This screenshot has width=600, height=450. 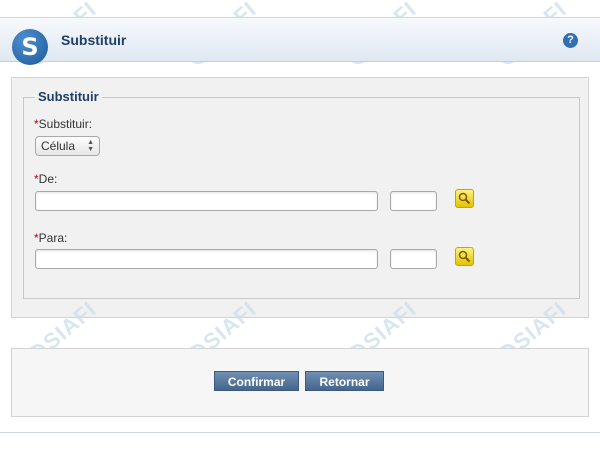 What do you see at coordinates (30, 47) in the screenshot?
I see `siafi-logo-icon: S` at bounding box center [30, 47].